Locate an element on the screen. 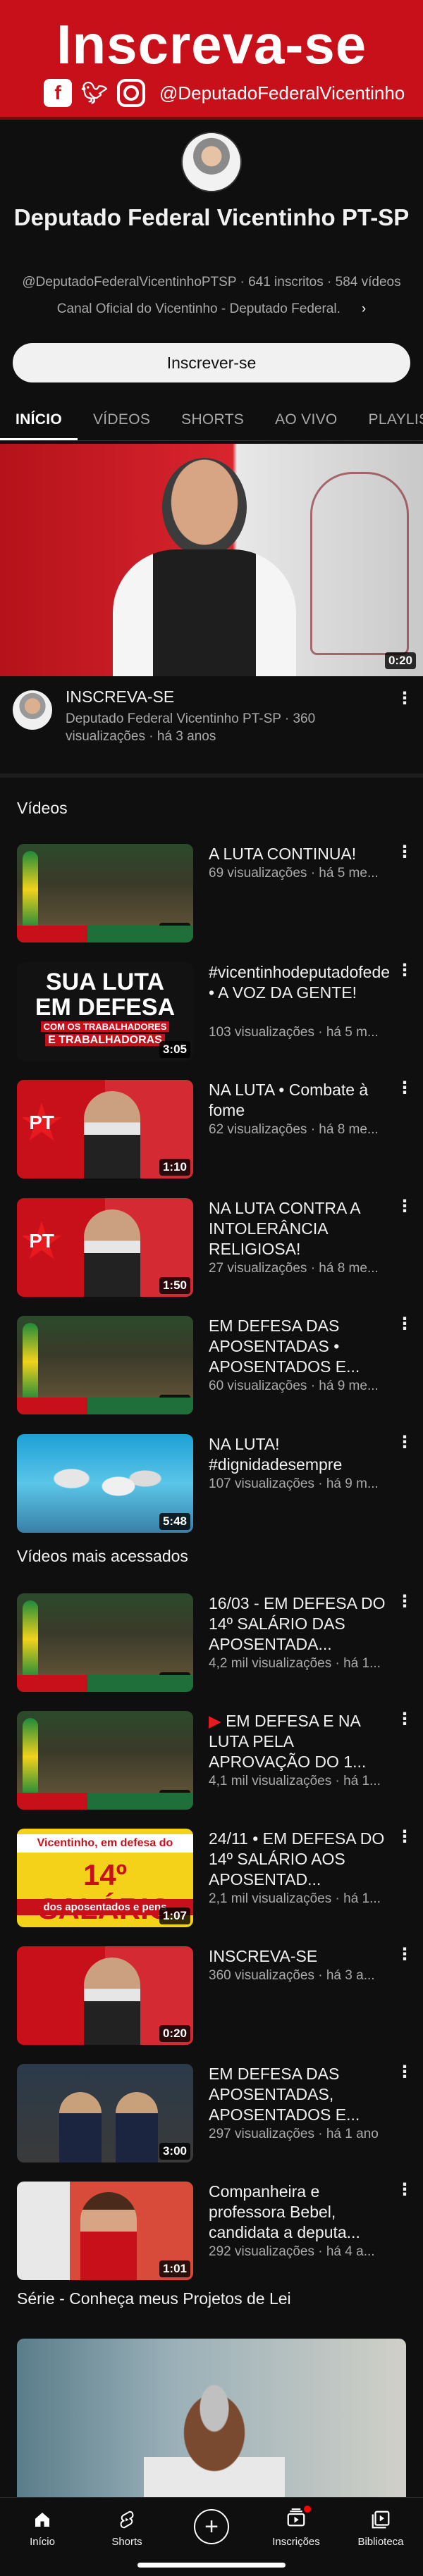 The width and height of the screenshot is (423, 2576). nav-library: Biblioteca is located at coordinates (380, 2537).